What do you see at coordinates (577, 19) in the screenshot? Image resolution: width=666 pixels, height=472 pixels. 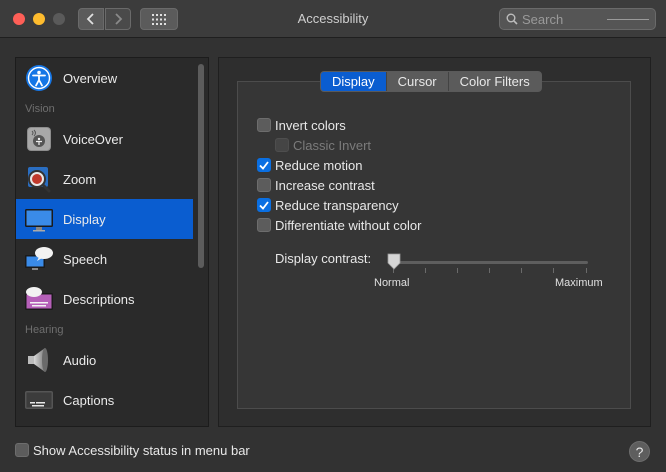 I see `search-field` at bounding box center [577, 19].